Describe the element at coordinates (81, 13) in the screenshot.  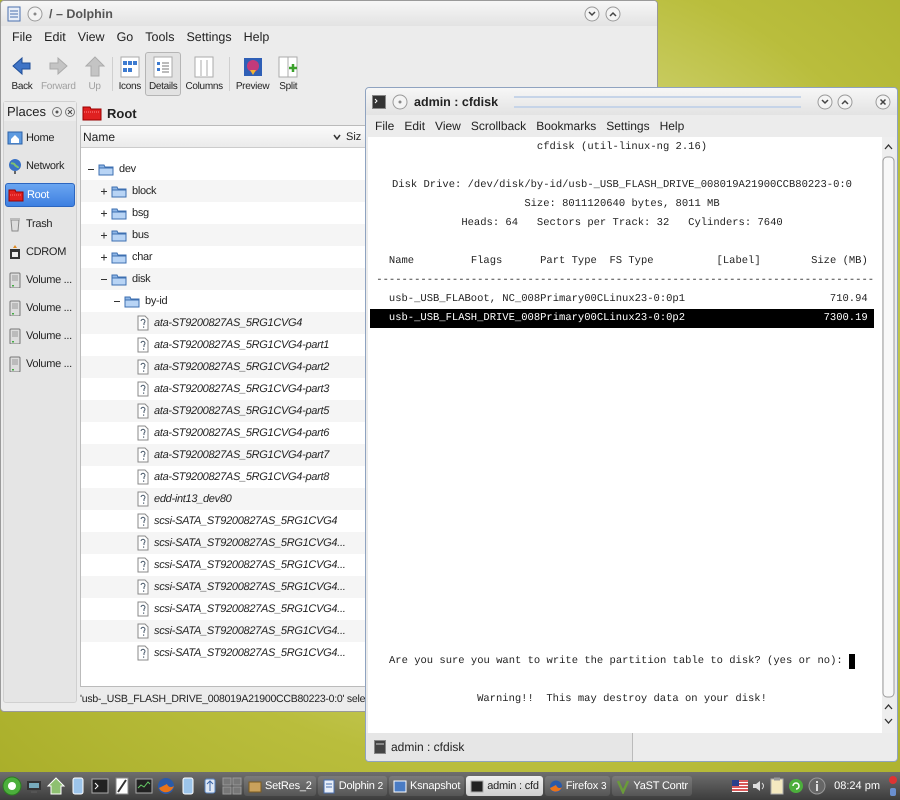
I see `window-title: / – Dolphin` at that location.